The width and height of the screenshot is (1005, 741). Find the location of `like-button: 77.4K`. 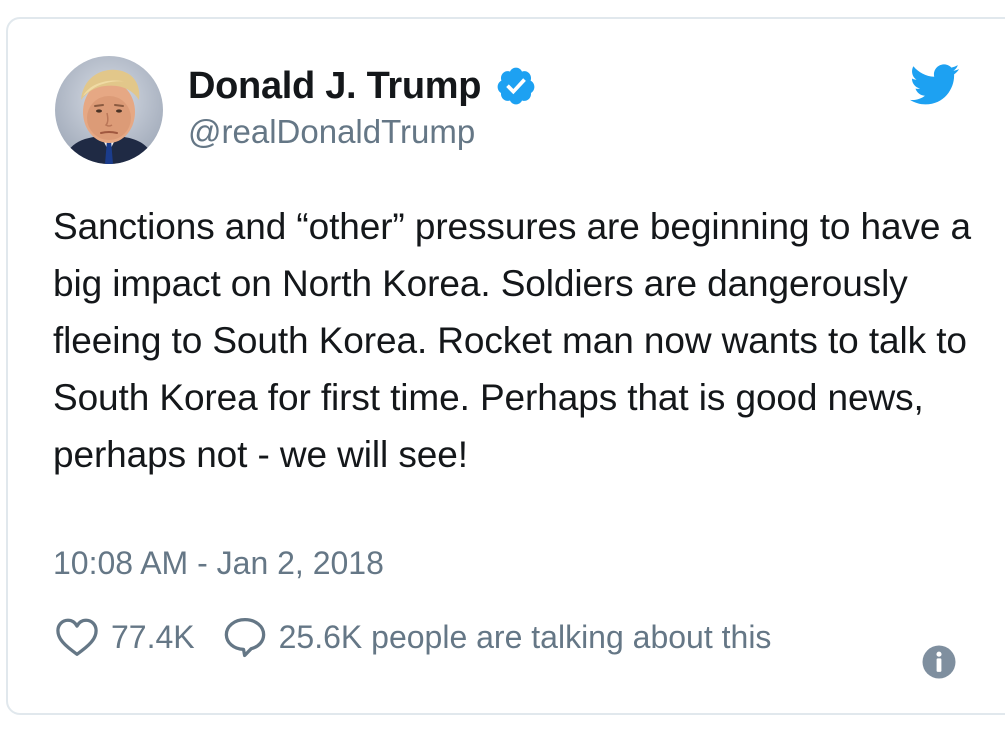

like-button: 77.4K is located at coordinates (125, 637).